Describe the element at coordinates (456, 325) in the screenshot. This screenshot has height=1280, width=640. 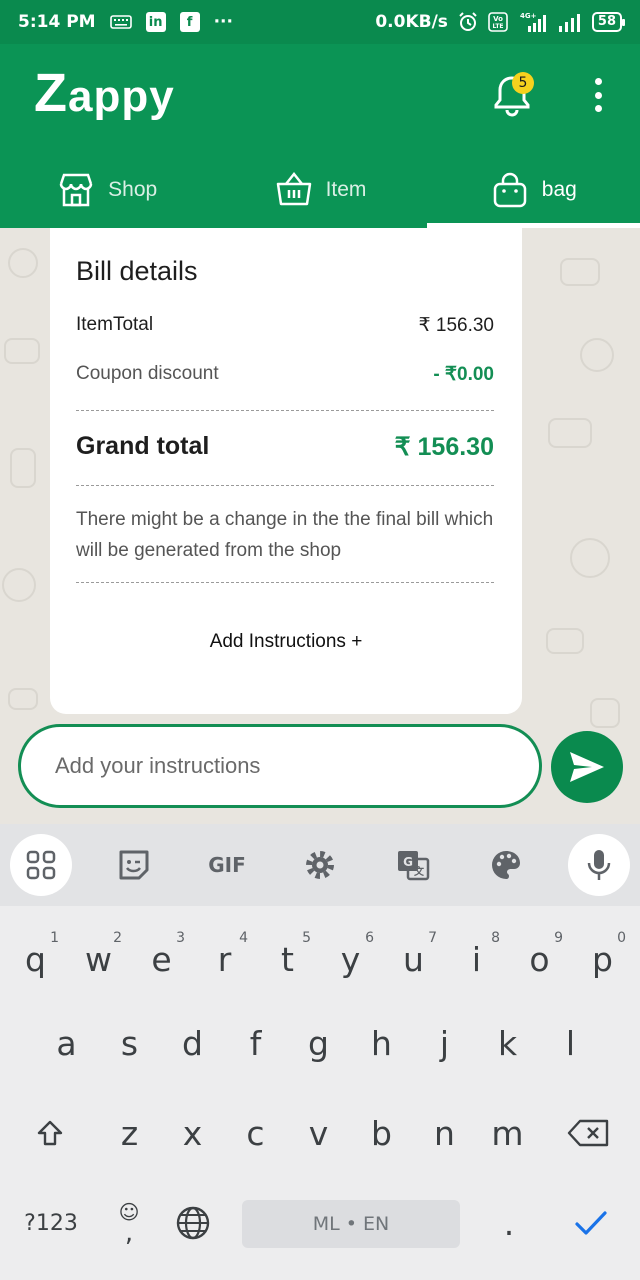
I see `item-total-value: ₹ 156.30` at that location.